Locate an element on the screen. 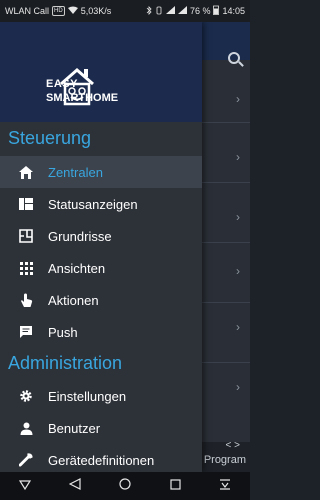  carrier-label: WLAN Call is located at coordinates (27, 11).